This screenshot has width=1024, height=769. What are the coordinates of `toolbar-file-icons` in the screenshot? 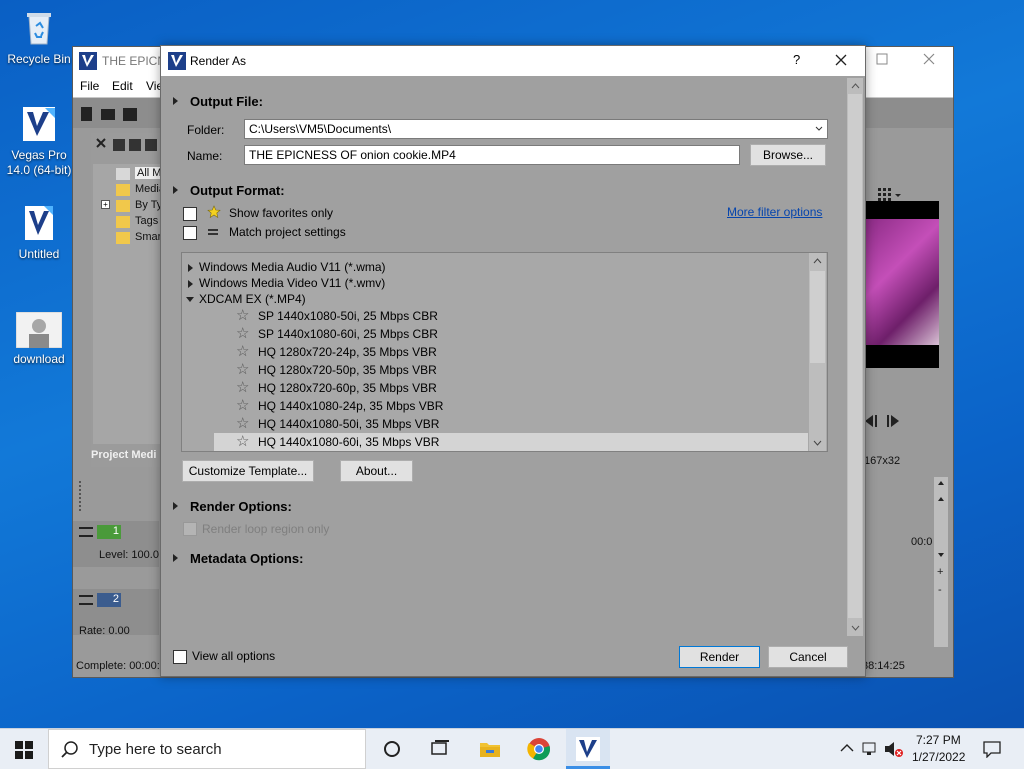 It's located at (111, 114).